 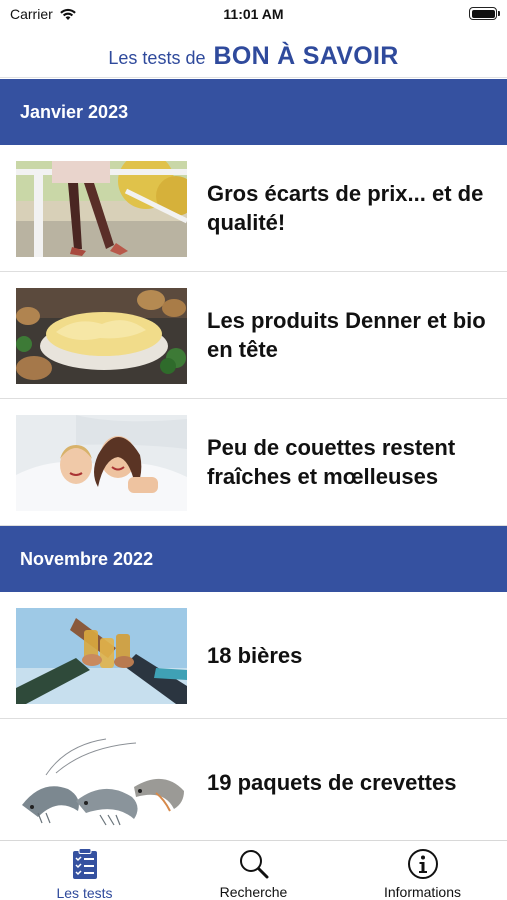 I want to click on bieres-photo, so click(x=101, y=656).